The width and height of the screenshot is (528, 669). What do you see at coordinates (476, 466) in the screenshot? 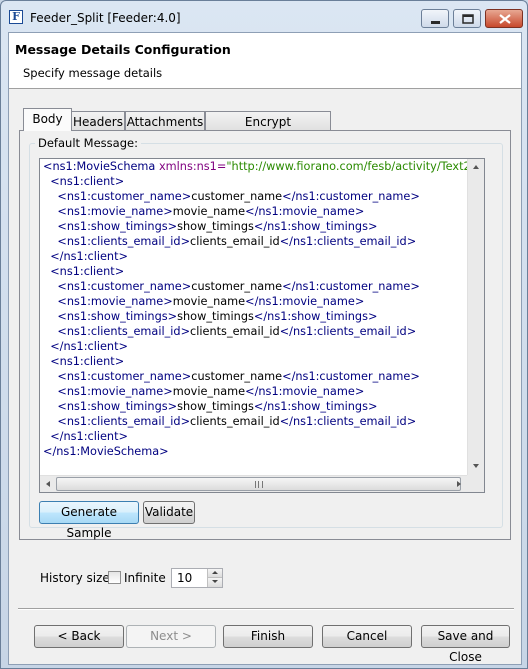
I see `scroll-down-arrow-icon` at bounding box center [476, 466].